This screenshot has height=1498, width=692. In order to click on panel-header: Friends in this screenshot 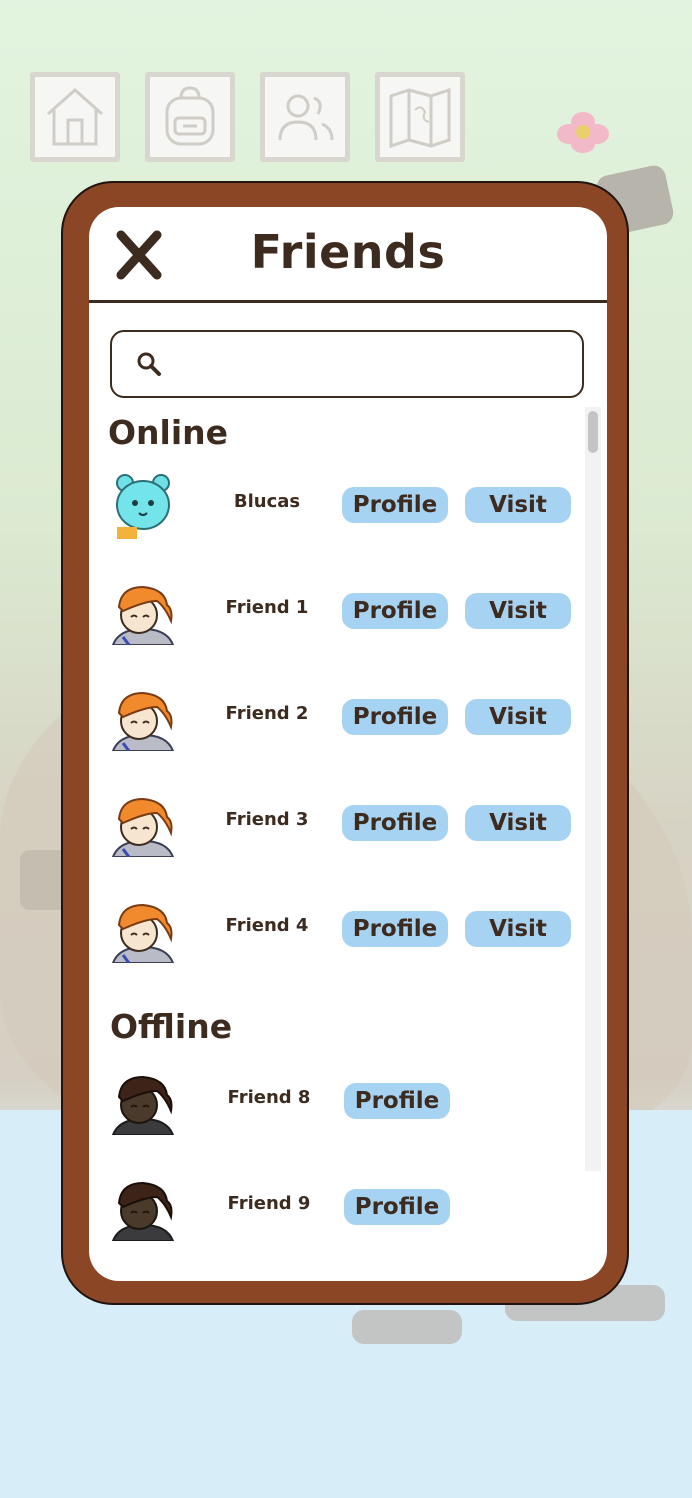, I will do `click(348, 255)`.